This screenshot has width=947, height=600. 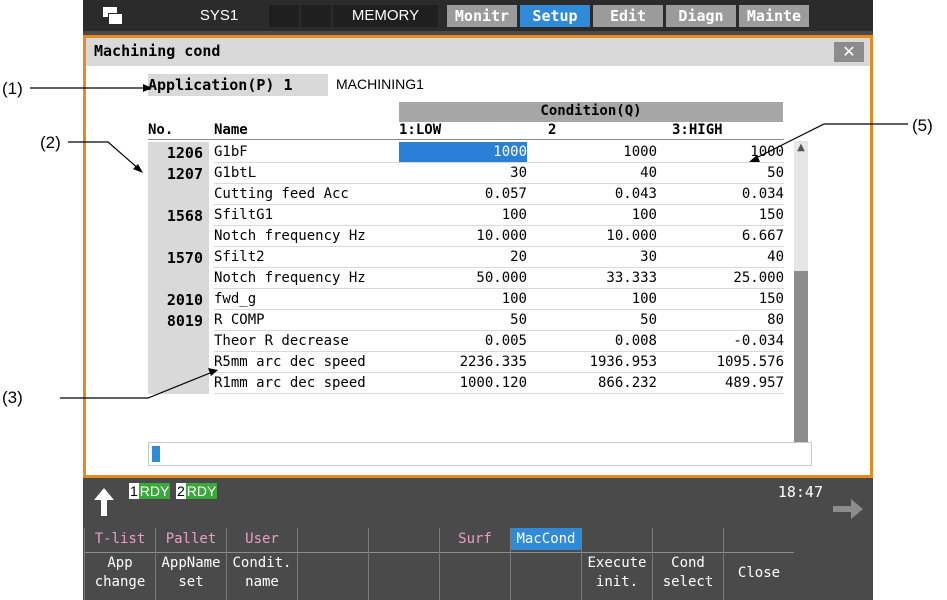 I want to click on input-field, so click(x=480, y=454).